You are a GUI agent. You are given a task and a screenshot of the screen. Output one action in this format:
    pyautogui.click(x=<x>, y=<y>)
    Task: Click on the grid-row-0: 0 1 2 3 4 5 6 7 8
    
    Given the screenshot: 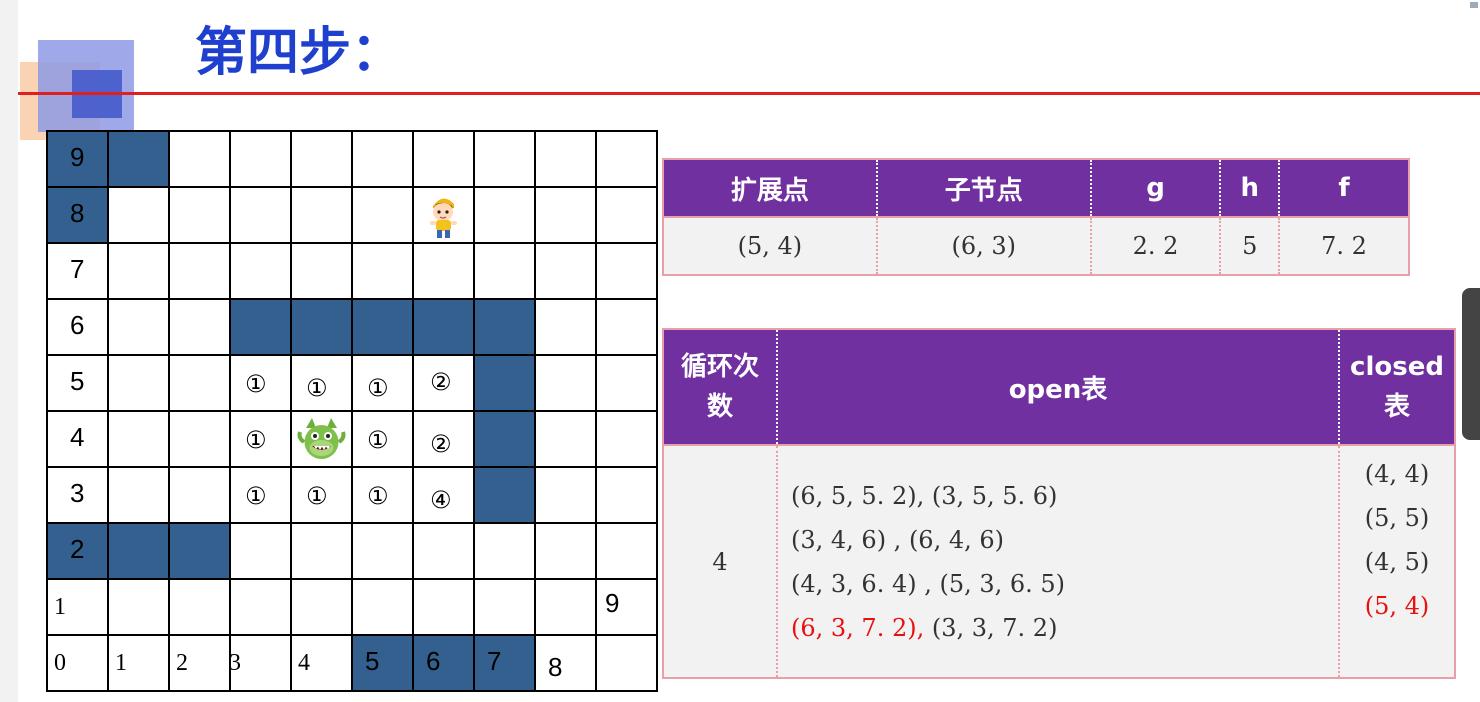 What is the action you would take?
    pyautogui.click(x=352, y=663)
    